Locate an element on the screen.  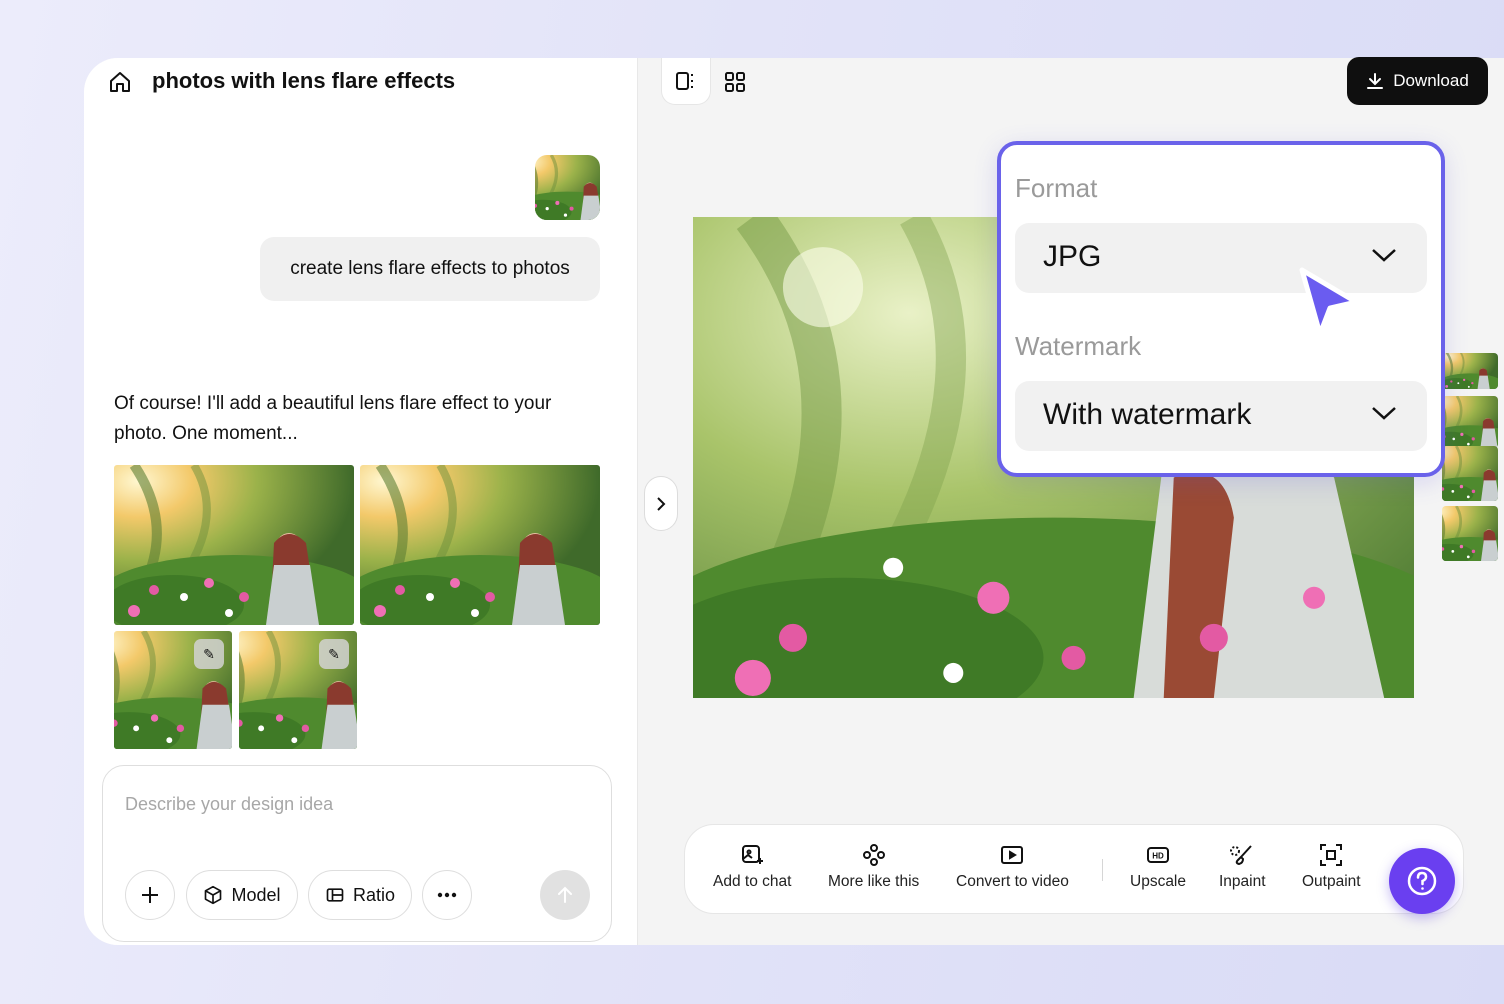
download-options-popover: Format JPG Watermark With watermark is located at coordinates (1221, 309).